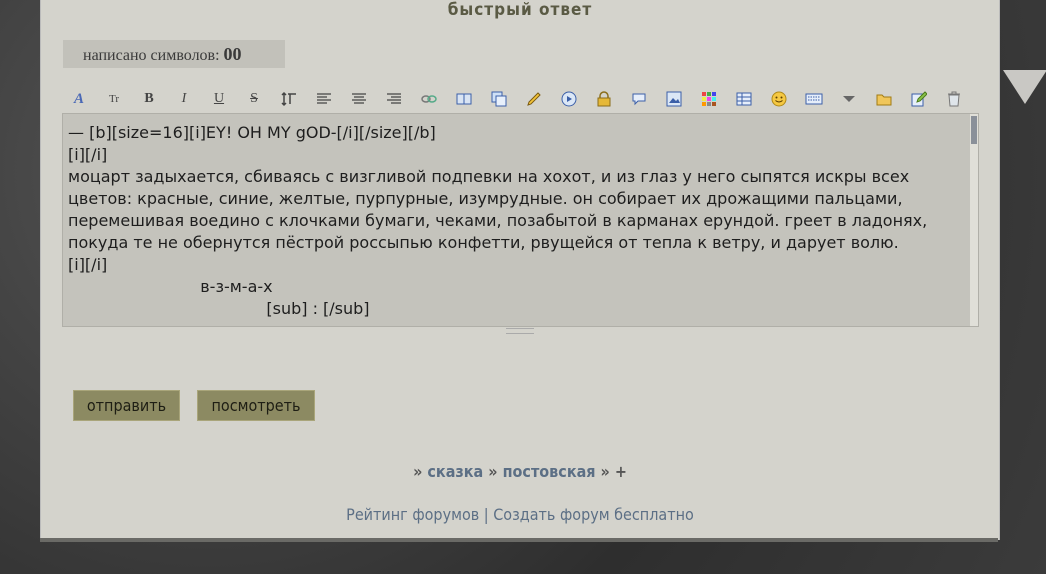  What do you see at coordinates (974, 130) in the screenshot?
I see `editor-scrollbar-thumb` at bounding box center [974, 130].